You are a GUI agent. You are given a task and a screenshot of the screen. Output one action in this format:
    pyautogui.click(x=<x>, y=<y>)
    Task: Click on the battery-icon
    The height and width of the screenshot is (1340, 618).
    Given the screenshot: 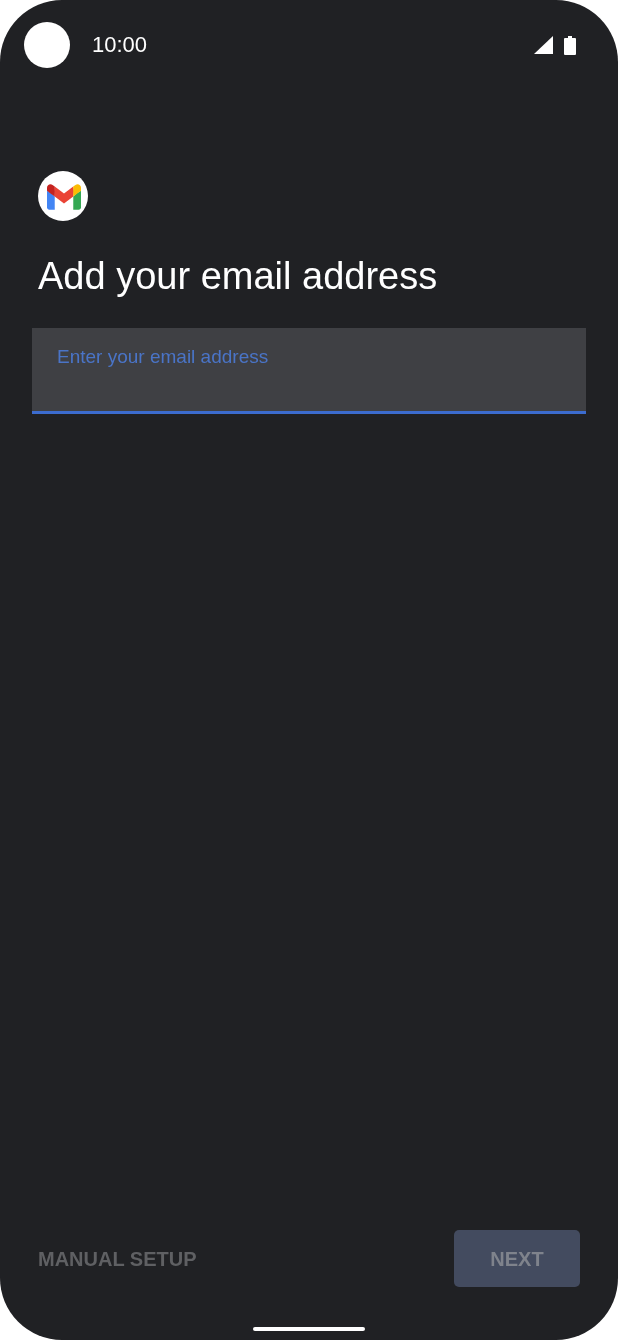 What is the action you would take?
    pyautogui.click(x=570, y=45)
    